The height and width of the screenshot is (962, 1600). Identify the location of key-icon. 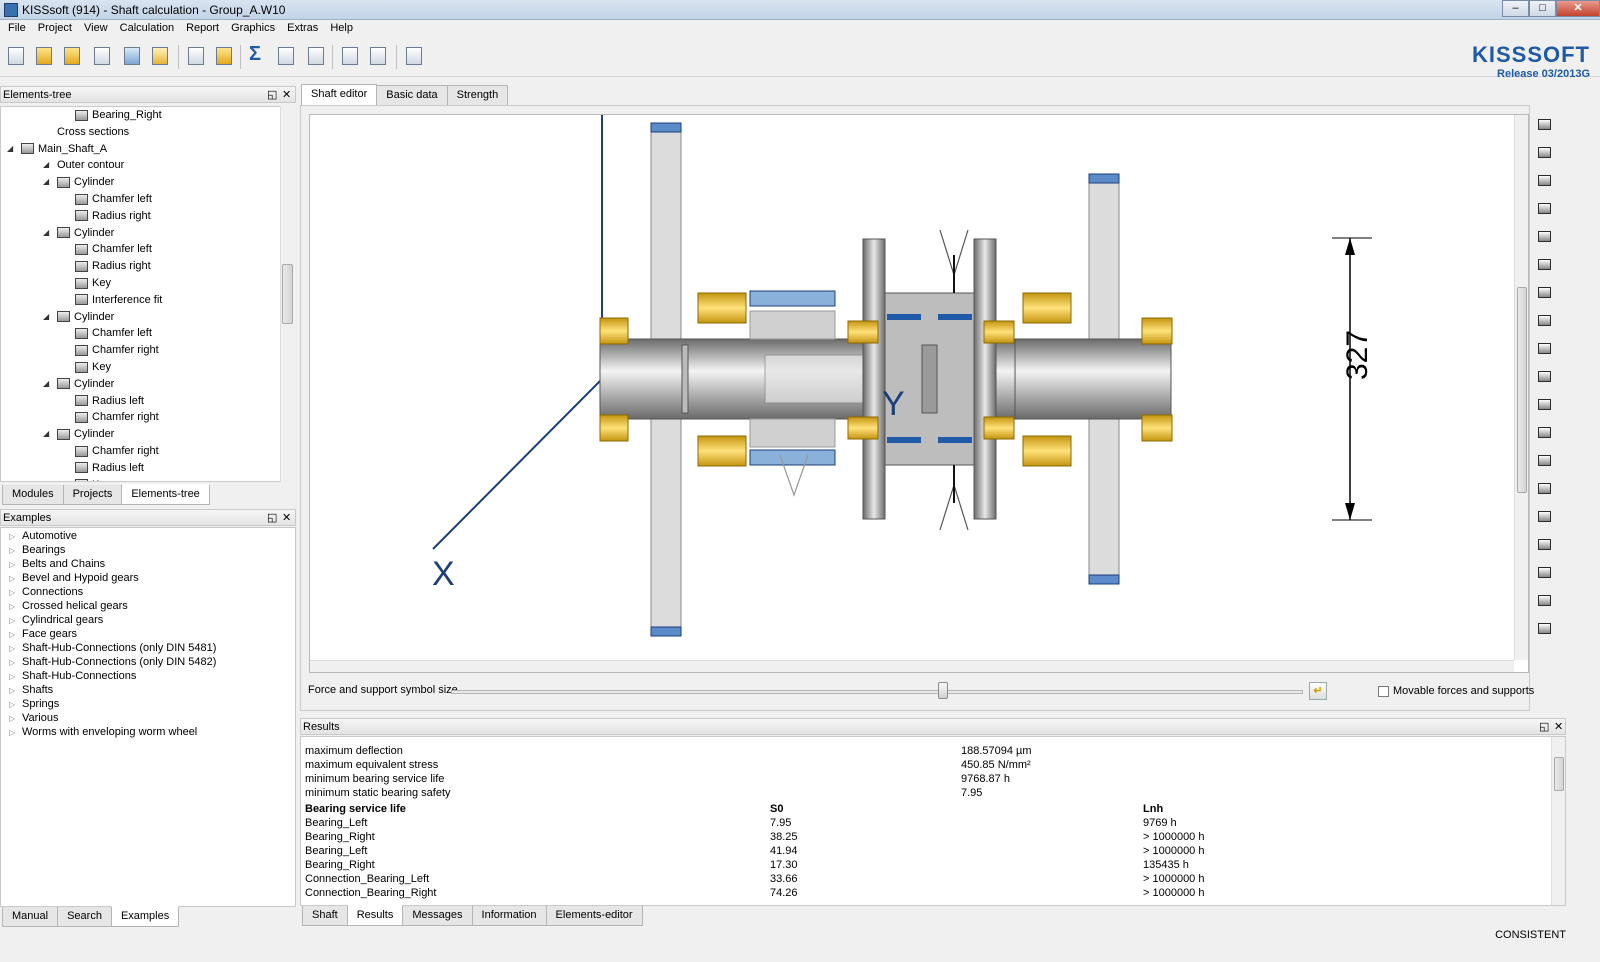
(1545, 517).